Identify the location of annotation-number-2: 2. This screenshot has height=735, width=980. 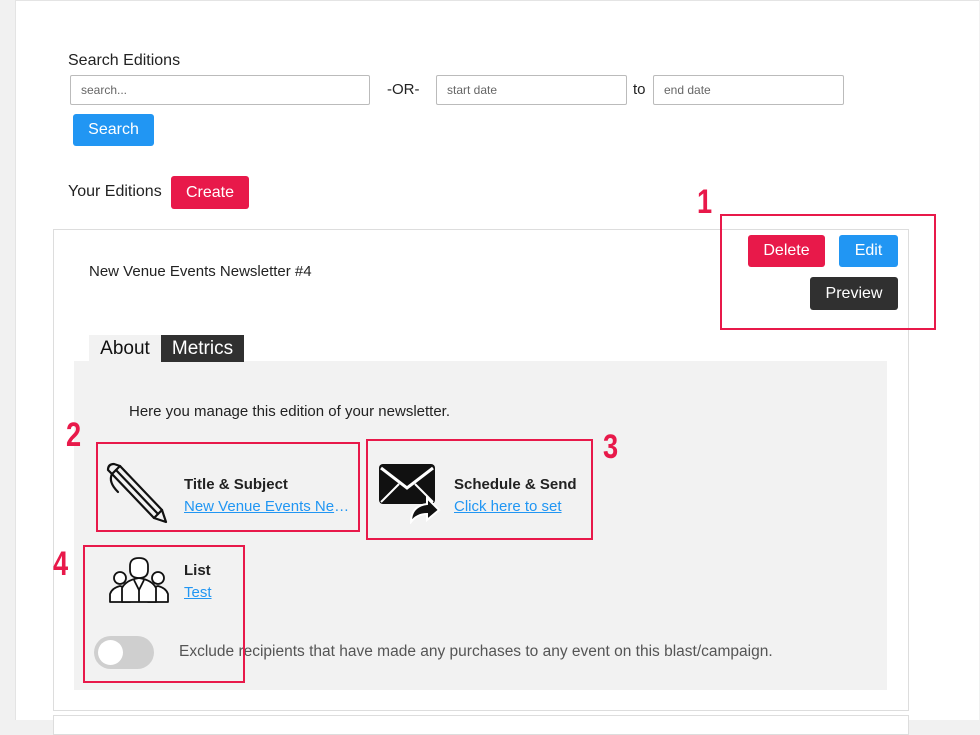
(74, 435).